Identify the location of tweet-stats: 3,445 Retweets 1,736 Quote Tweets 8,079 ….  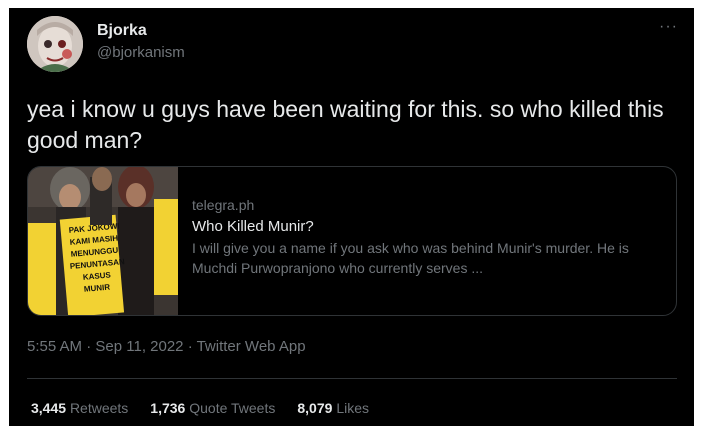
(200, 408).